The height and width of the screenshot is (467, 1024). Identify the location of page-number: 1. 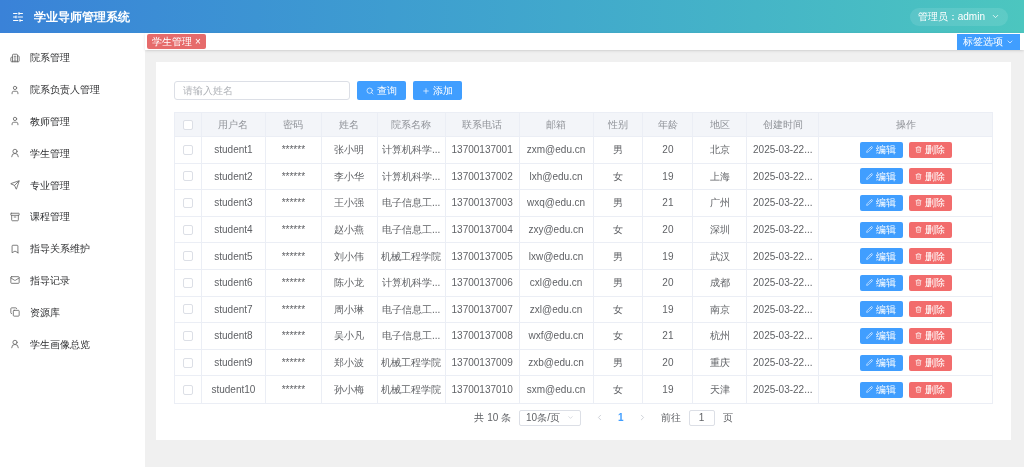
(621, 418).